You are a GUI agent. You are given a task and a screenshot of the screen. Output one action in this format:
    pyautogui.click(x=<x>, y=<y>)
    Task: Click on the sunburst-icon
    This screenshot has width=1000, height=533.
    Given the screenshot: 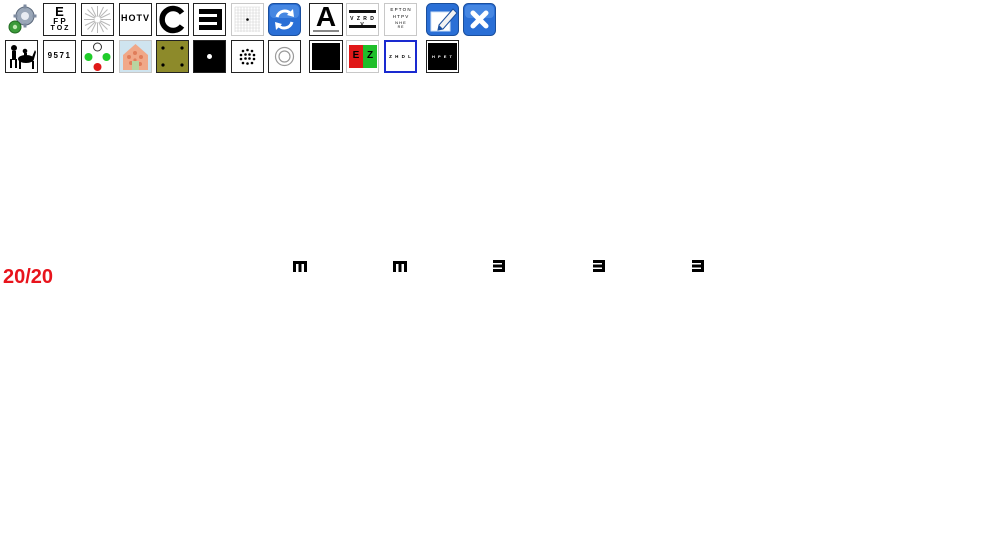 What is the action you would take?
    pyautogui.click(x=97, y=19)
    